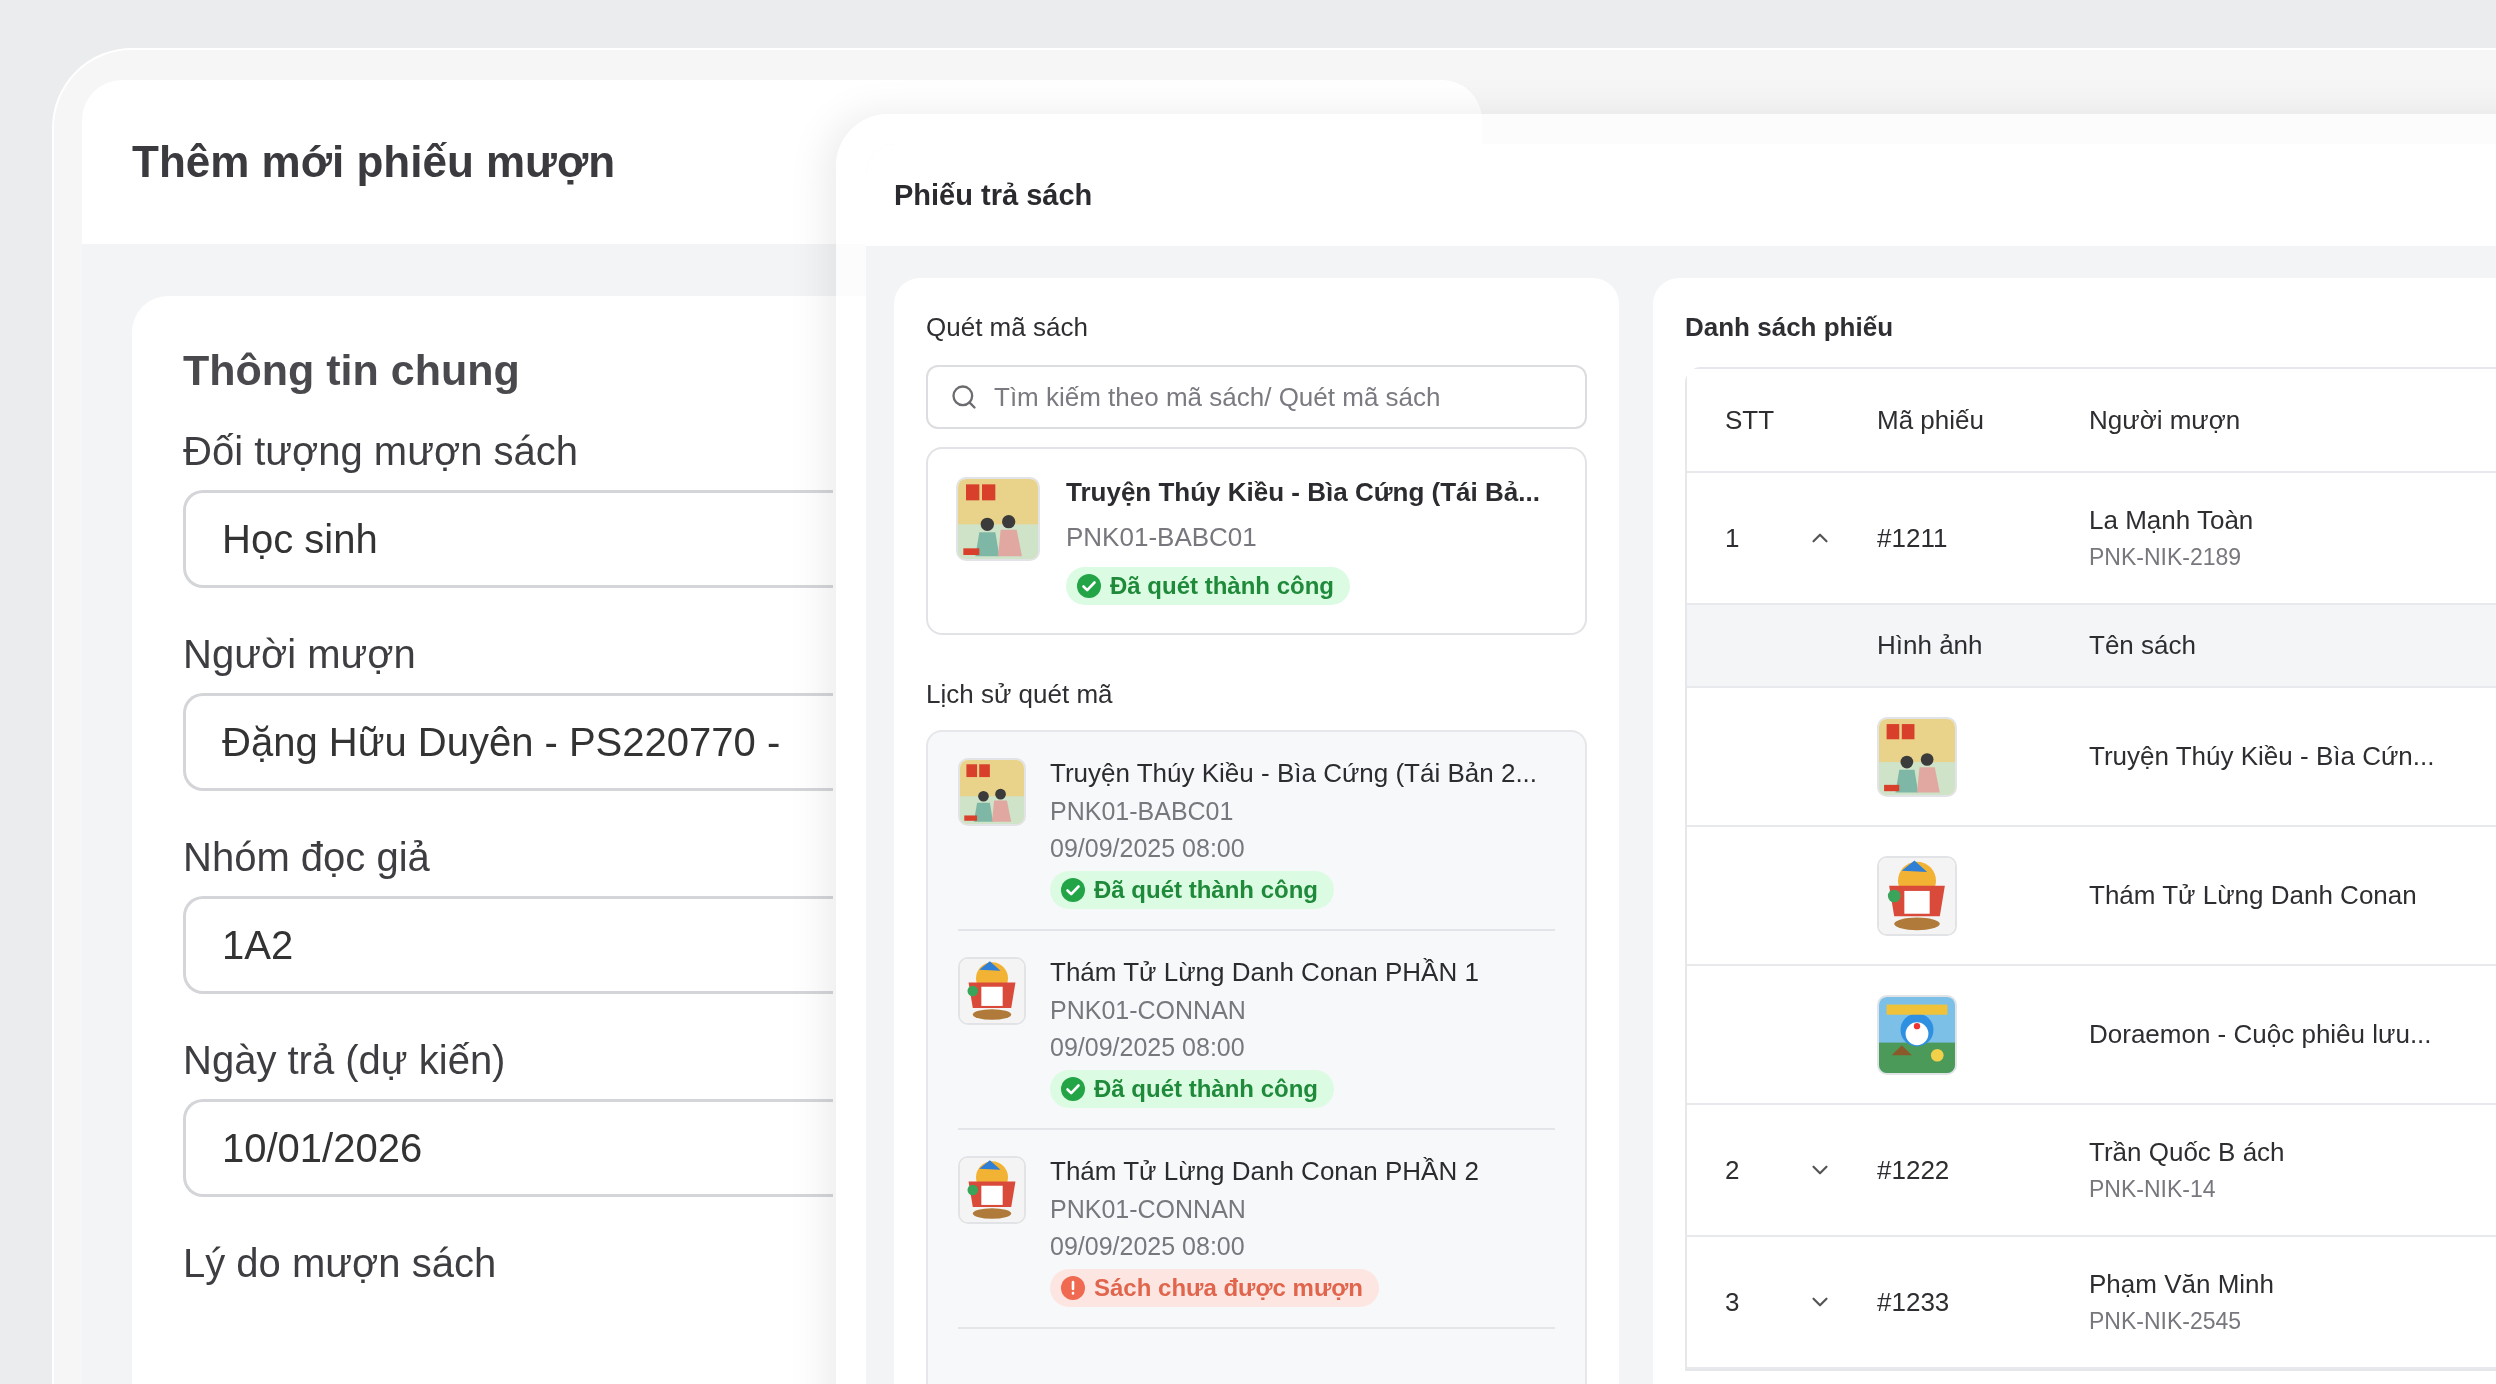 Image resolution: width=2496 pixels, height=1384 pixels. What do you see at coordinates (1930, 645) in the screenshot?
I see `column-header: Hình ảnh` at bounding box center [1930, 645].